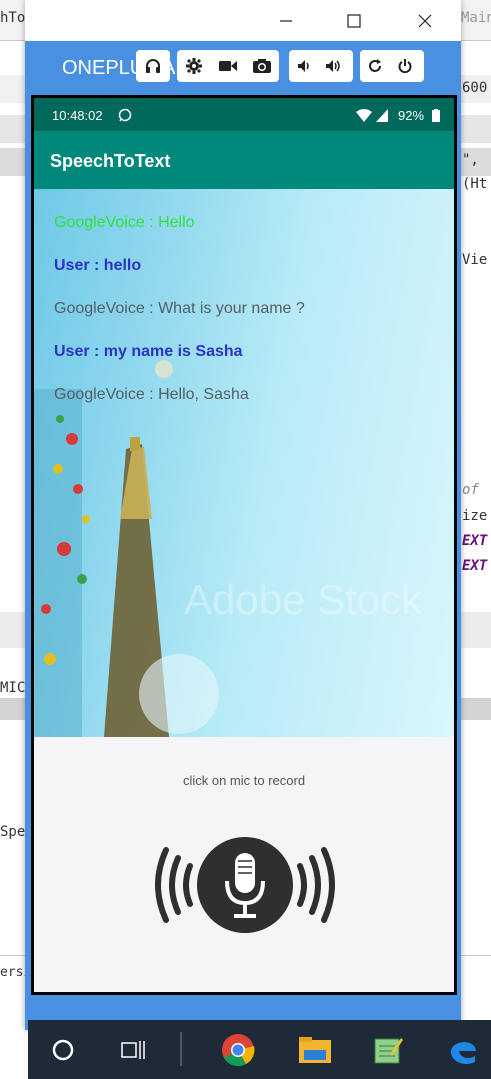 Image resolution: width=491 pixels, height=1079 pixels. I want to click on power-button, so click(405, 66).